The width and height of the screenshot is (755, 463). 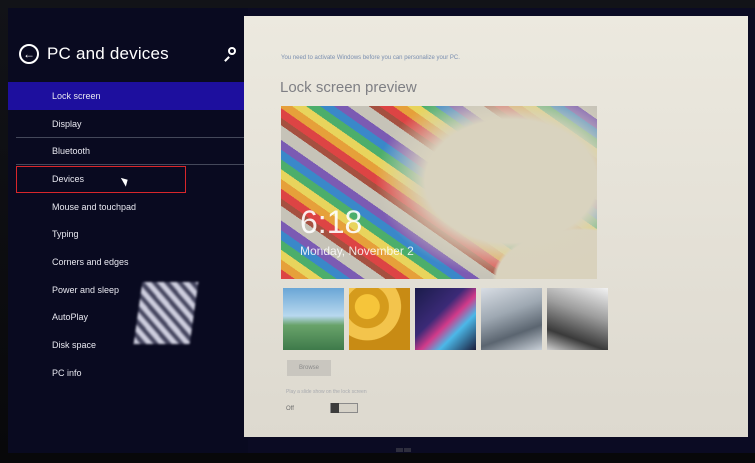 I want to click on toggle-knob, so click(x=335, y=408).